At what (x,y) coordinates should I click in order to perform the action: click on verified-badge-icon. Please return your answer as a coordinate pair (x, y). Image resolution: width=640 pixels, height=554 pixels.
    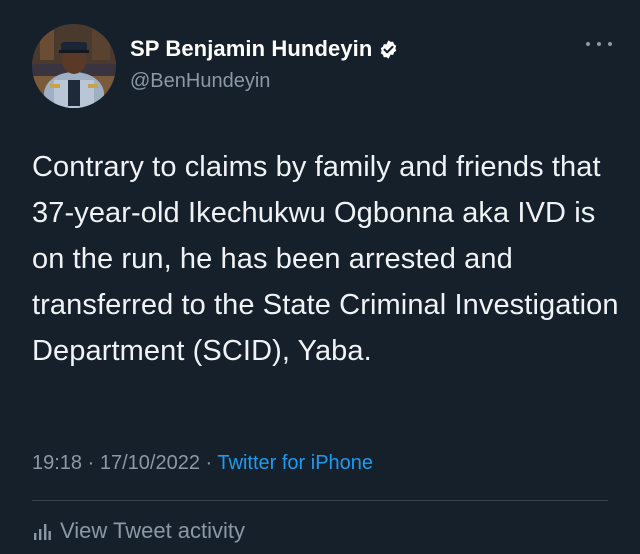
    Looking at the image, I should click on (389, 49).